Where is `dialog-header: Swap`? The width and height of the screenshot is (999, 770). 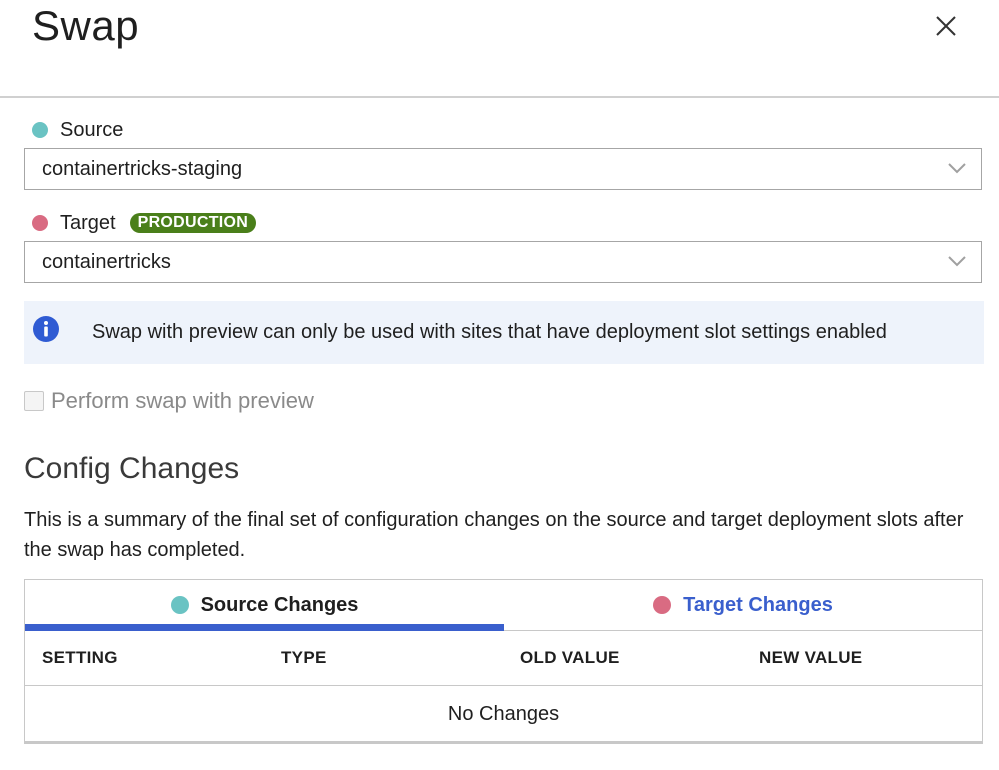
dialog-header: Swap is located at coordinates (499, 49).